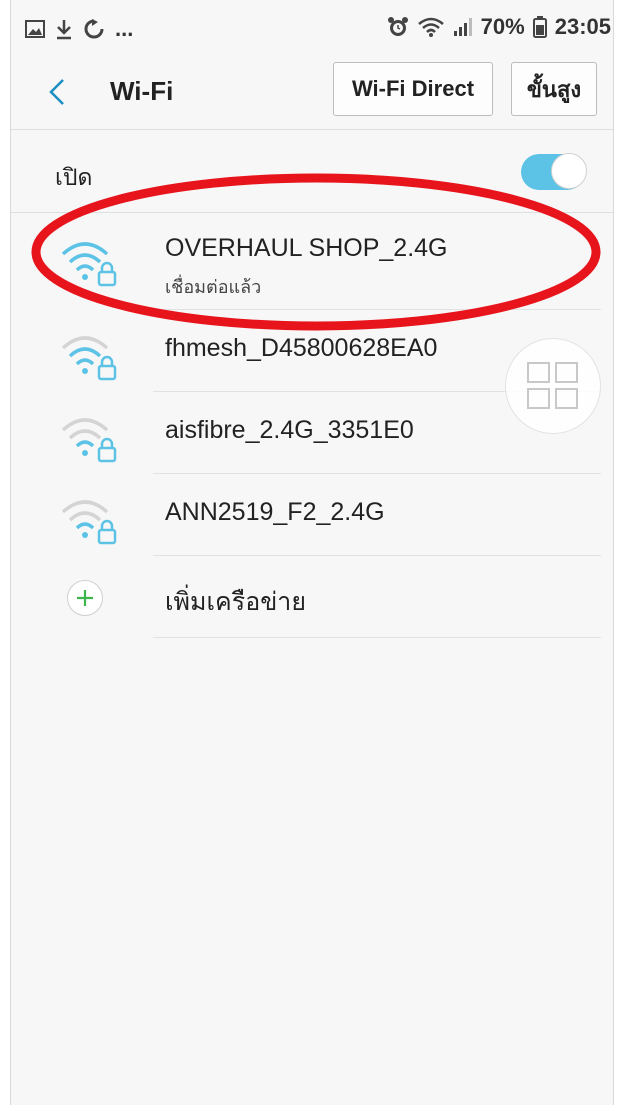 The image size is (626, 1105). I want to click on network-item: OVERHAUL SHOP_2.4G เชื่อมต่อแล้ว, so click(312, 254).